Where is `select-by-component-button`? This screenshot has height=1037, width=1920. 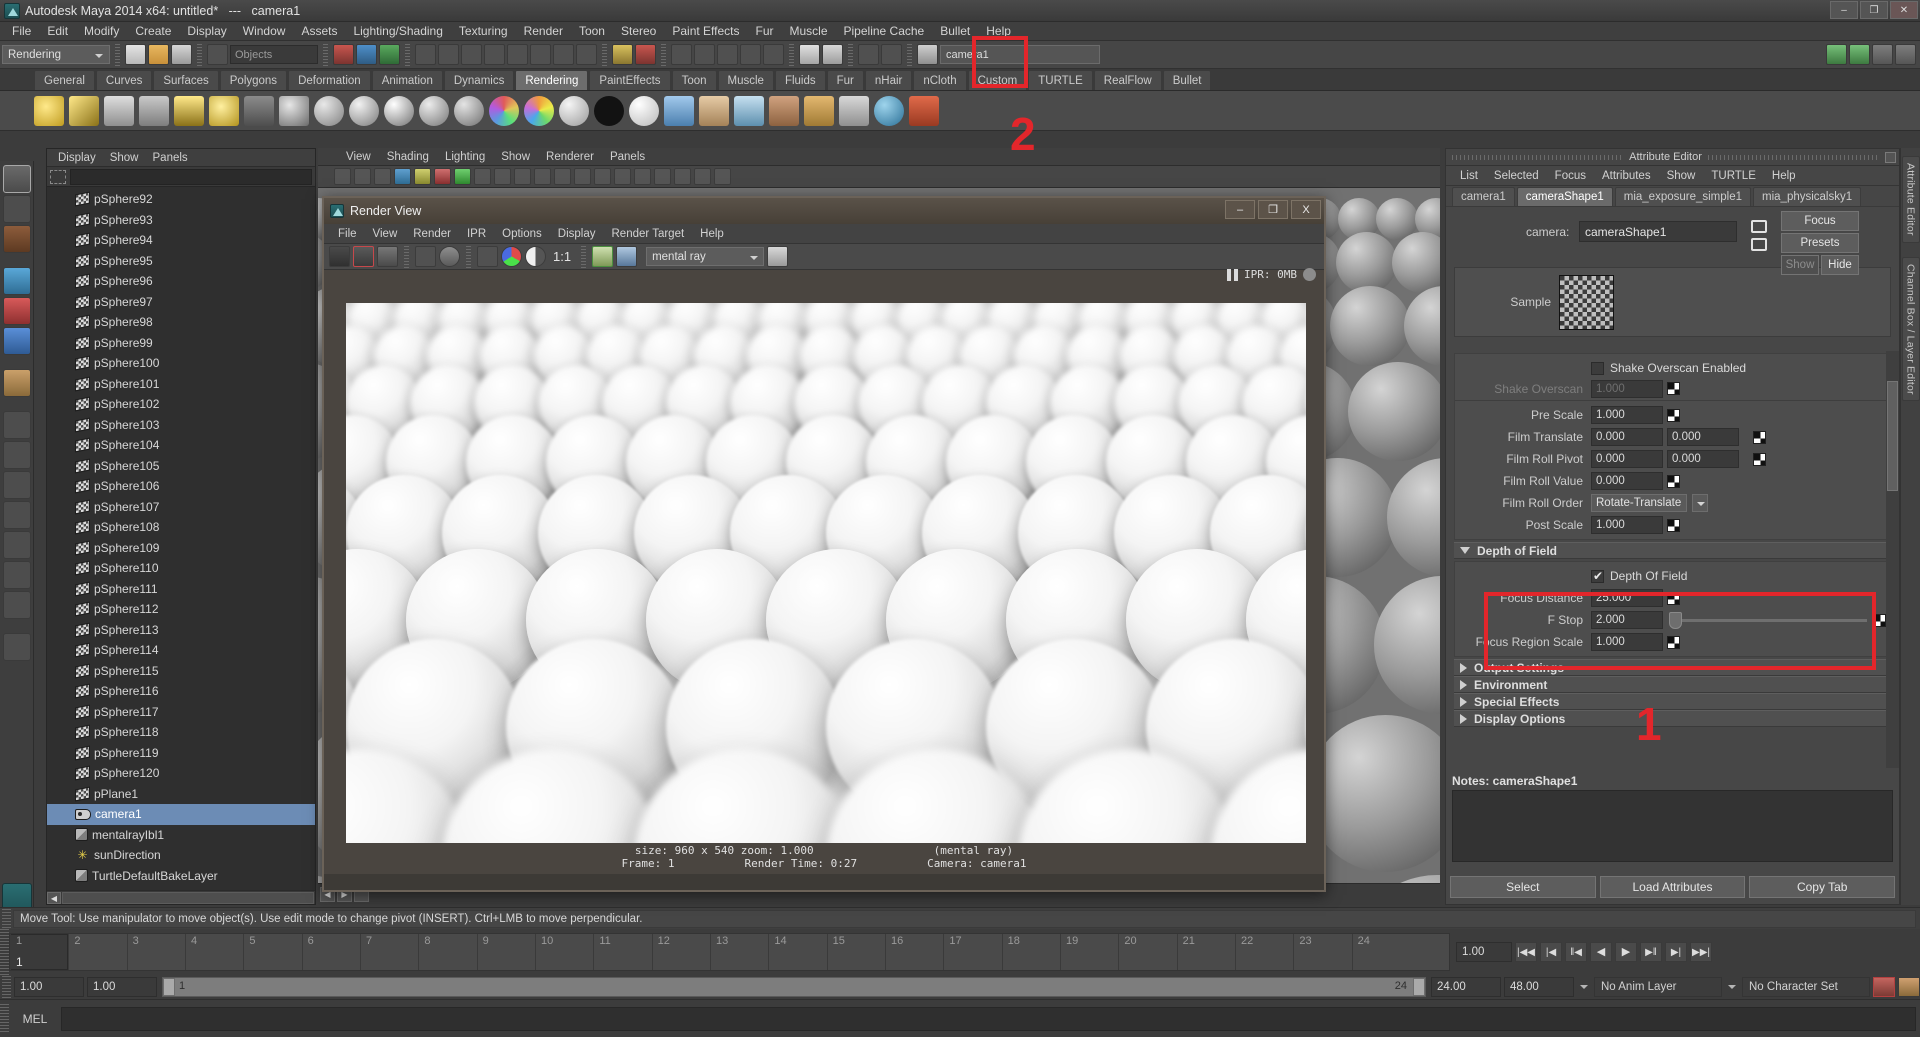 select-by-component-button is located at coordinates (389, 54).